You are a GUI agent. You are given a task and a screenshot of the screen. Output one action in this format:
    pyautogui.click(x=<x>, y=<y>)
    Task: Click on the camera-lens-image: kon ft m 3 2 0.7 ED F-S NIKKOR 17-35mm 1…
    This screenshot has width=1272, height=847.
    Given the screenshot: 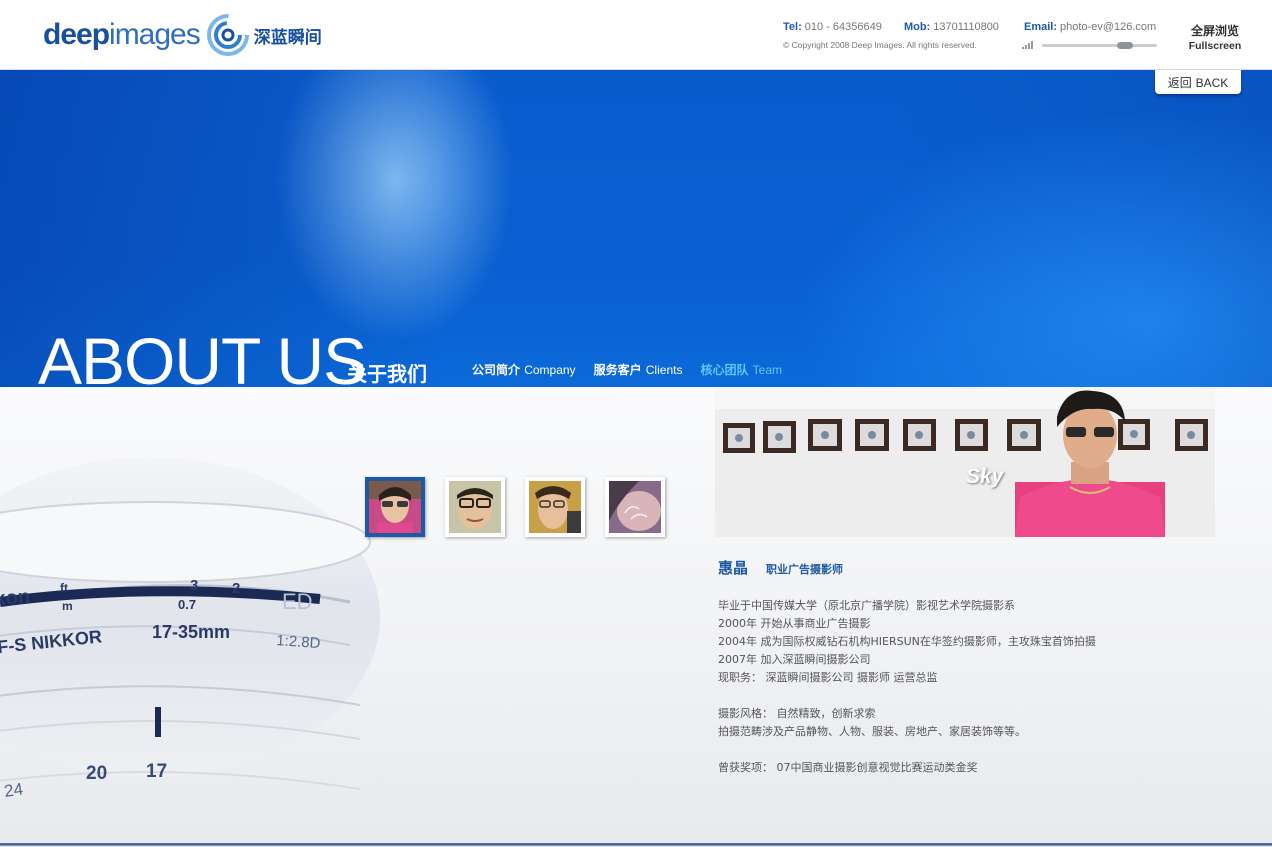 What is the action you would take?
    pyautogui.click(x=190, y=629)
    